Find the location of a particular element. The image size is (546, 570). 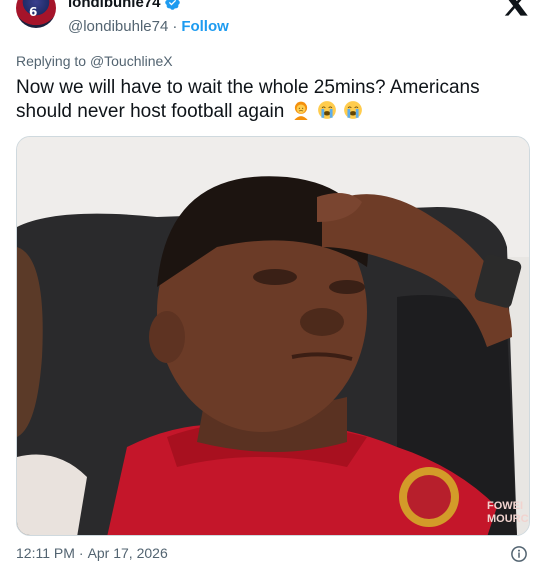

tweet-header: 6 londibuhle74 @londibuhle74 · Follow is located at coordinates (273, 22).